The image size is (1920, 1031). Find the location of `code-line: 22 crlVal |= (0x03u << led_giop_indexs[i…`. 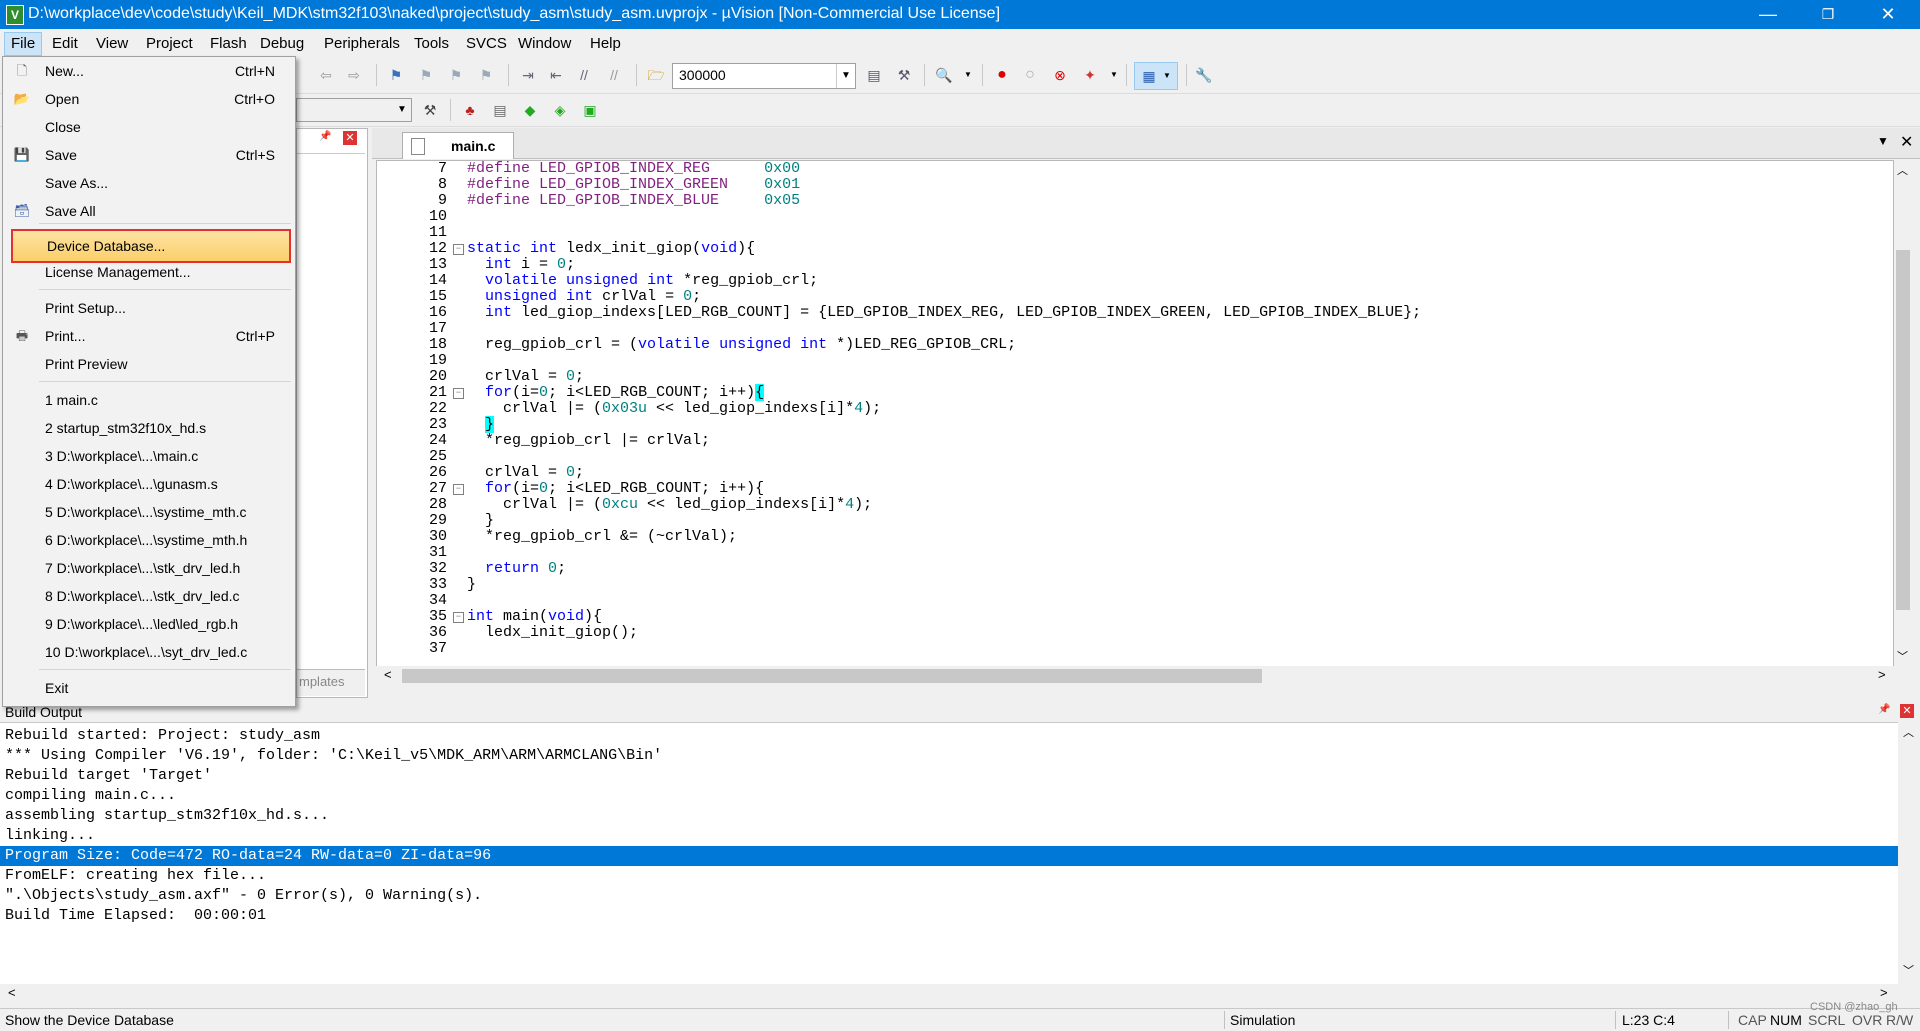

code-line: 22 crlVal |= (0x03u << led_giop_indexs[i… is located at coordinates (1127, 409).